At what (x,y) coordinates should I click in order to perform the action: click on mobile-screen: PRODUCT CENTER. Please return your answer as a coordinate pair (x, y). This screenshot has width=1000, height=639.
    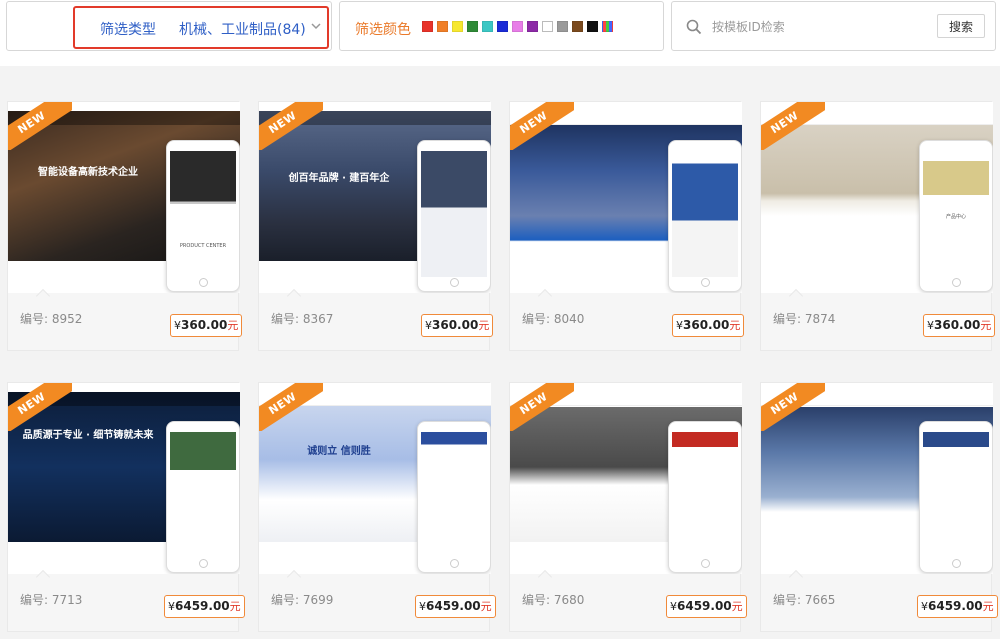
    Looking at the image, I should click on (203, 214).